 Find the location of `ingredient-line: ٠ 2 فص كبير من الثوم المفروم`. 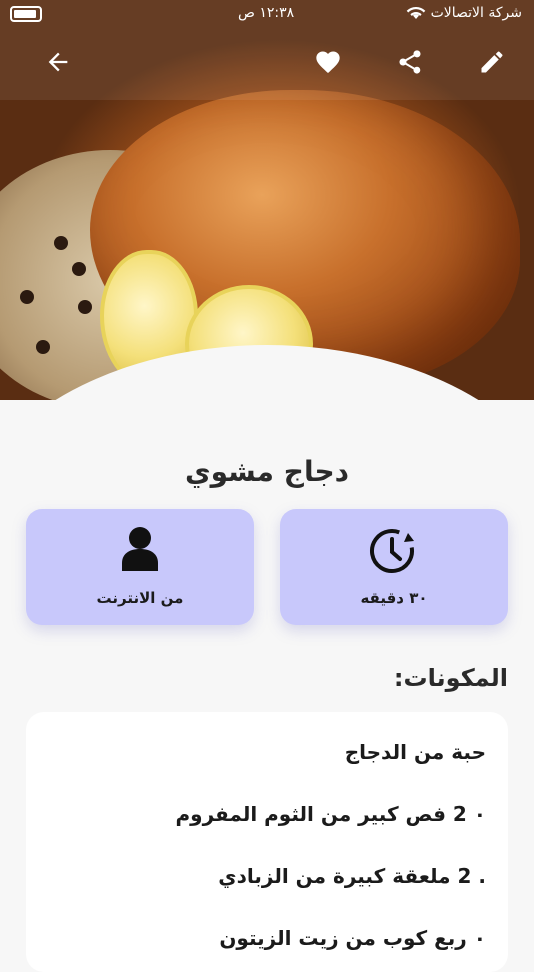

ingredient-line: ٠ 2 فص كبير من الثوم المفروم is located at coordinates (330, 814).